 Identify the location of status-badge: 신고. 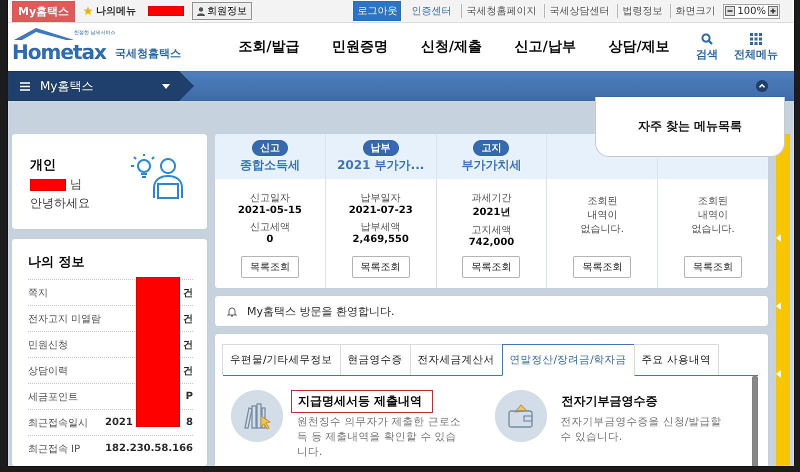
(270, 148).